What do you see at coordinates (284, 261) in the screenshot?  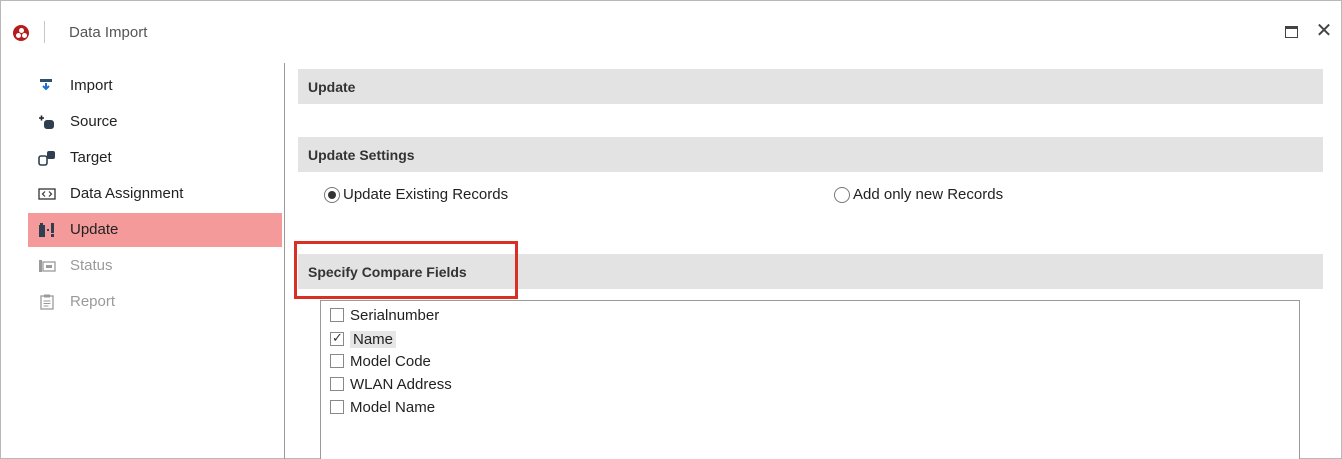 I see `sidebar-divider` at bounding box center [284, 261].